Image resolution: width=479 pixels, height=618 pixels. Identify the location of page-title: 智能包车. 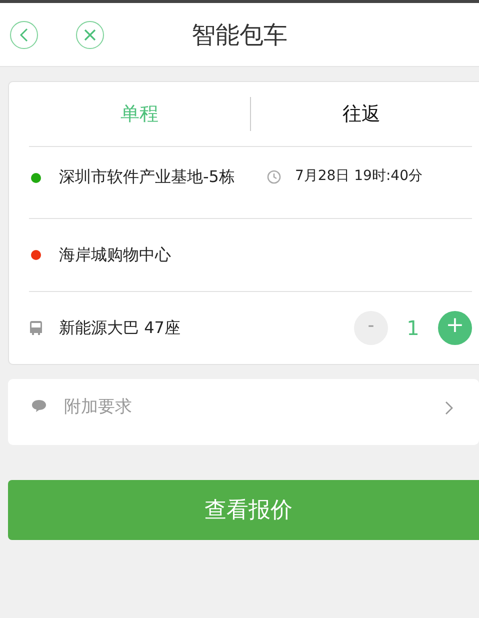
(240, 34).